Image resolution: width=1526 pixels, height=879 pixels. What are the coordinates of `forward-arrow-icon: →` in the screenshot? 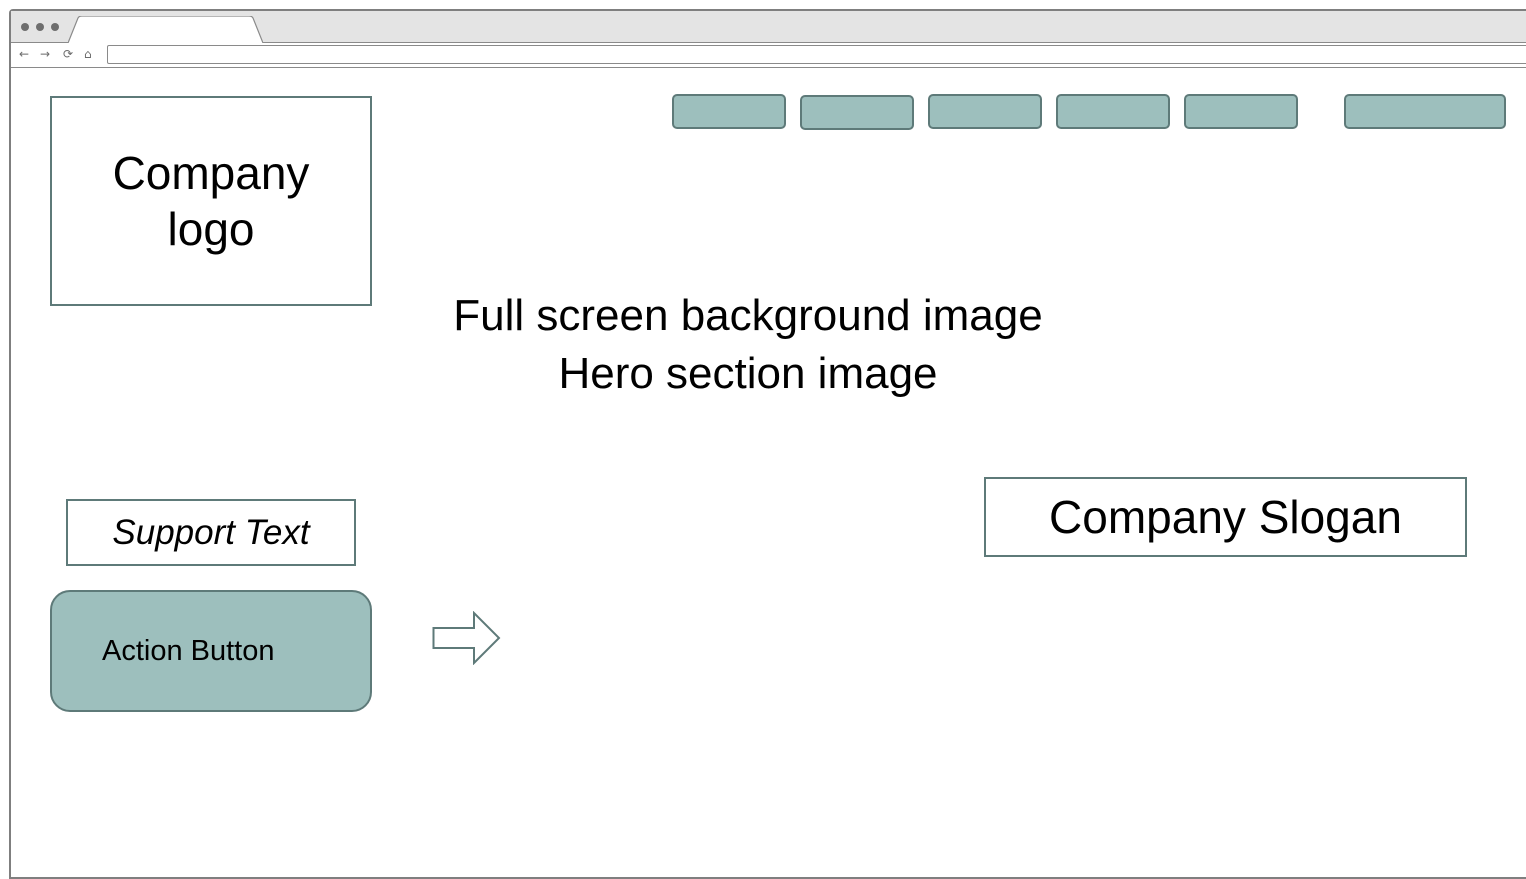 It's located at (45, 54).